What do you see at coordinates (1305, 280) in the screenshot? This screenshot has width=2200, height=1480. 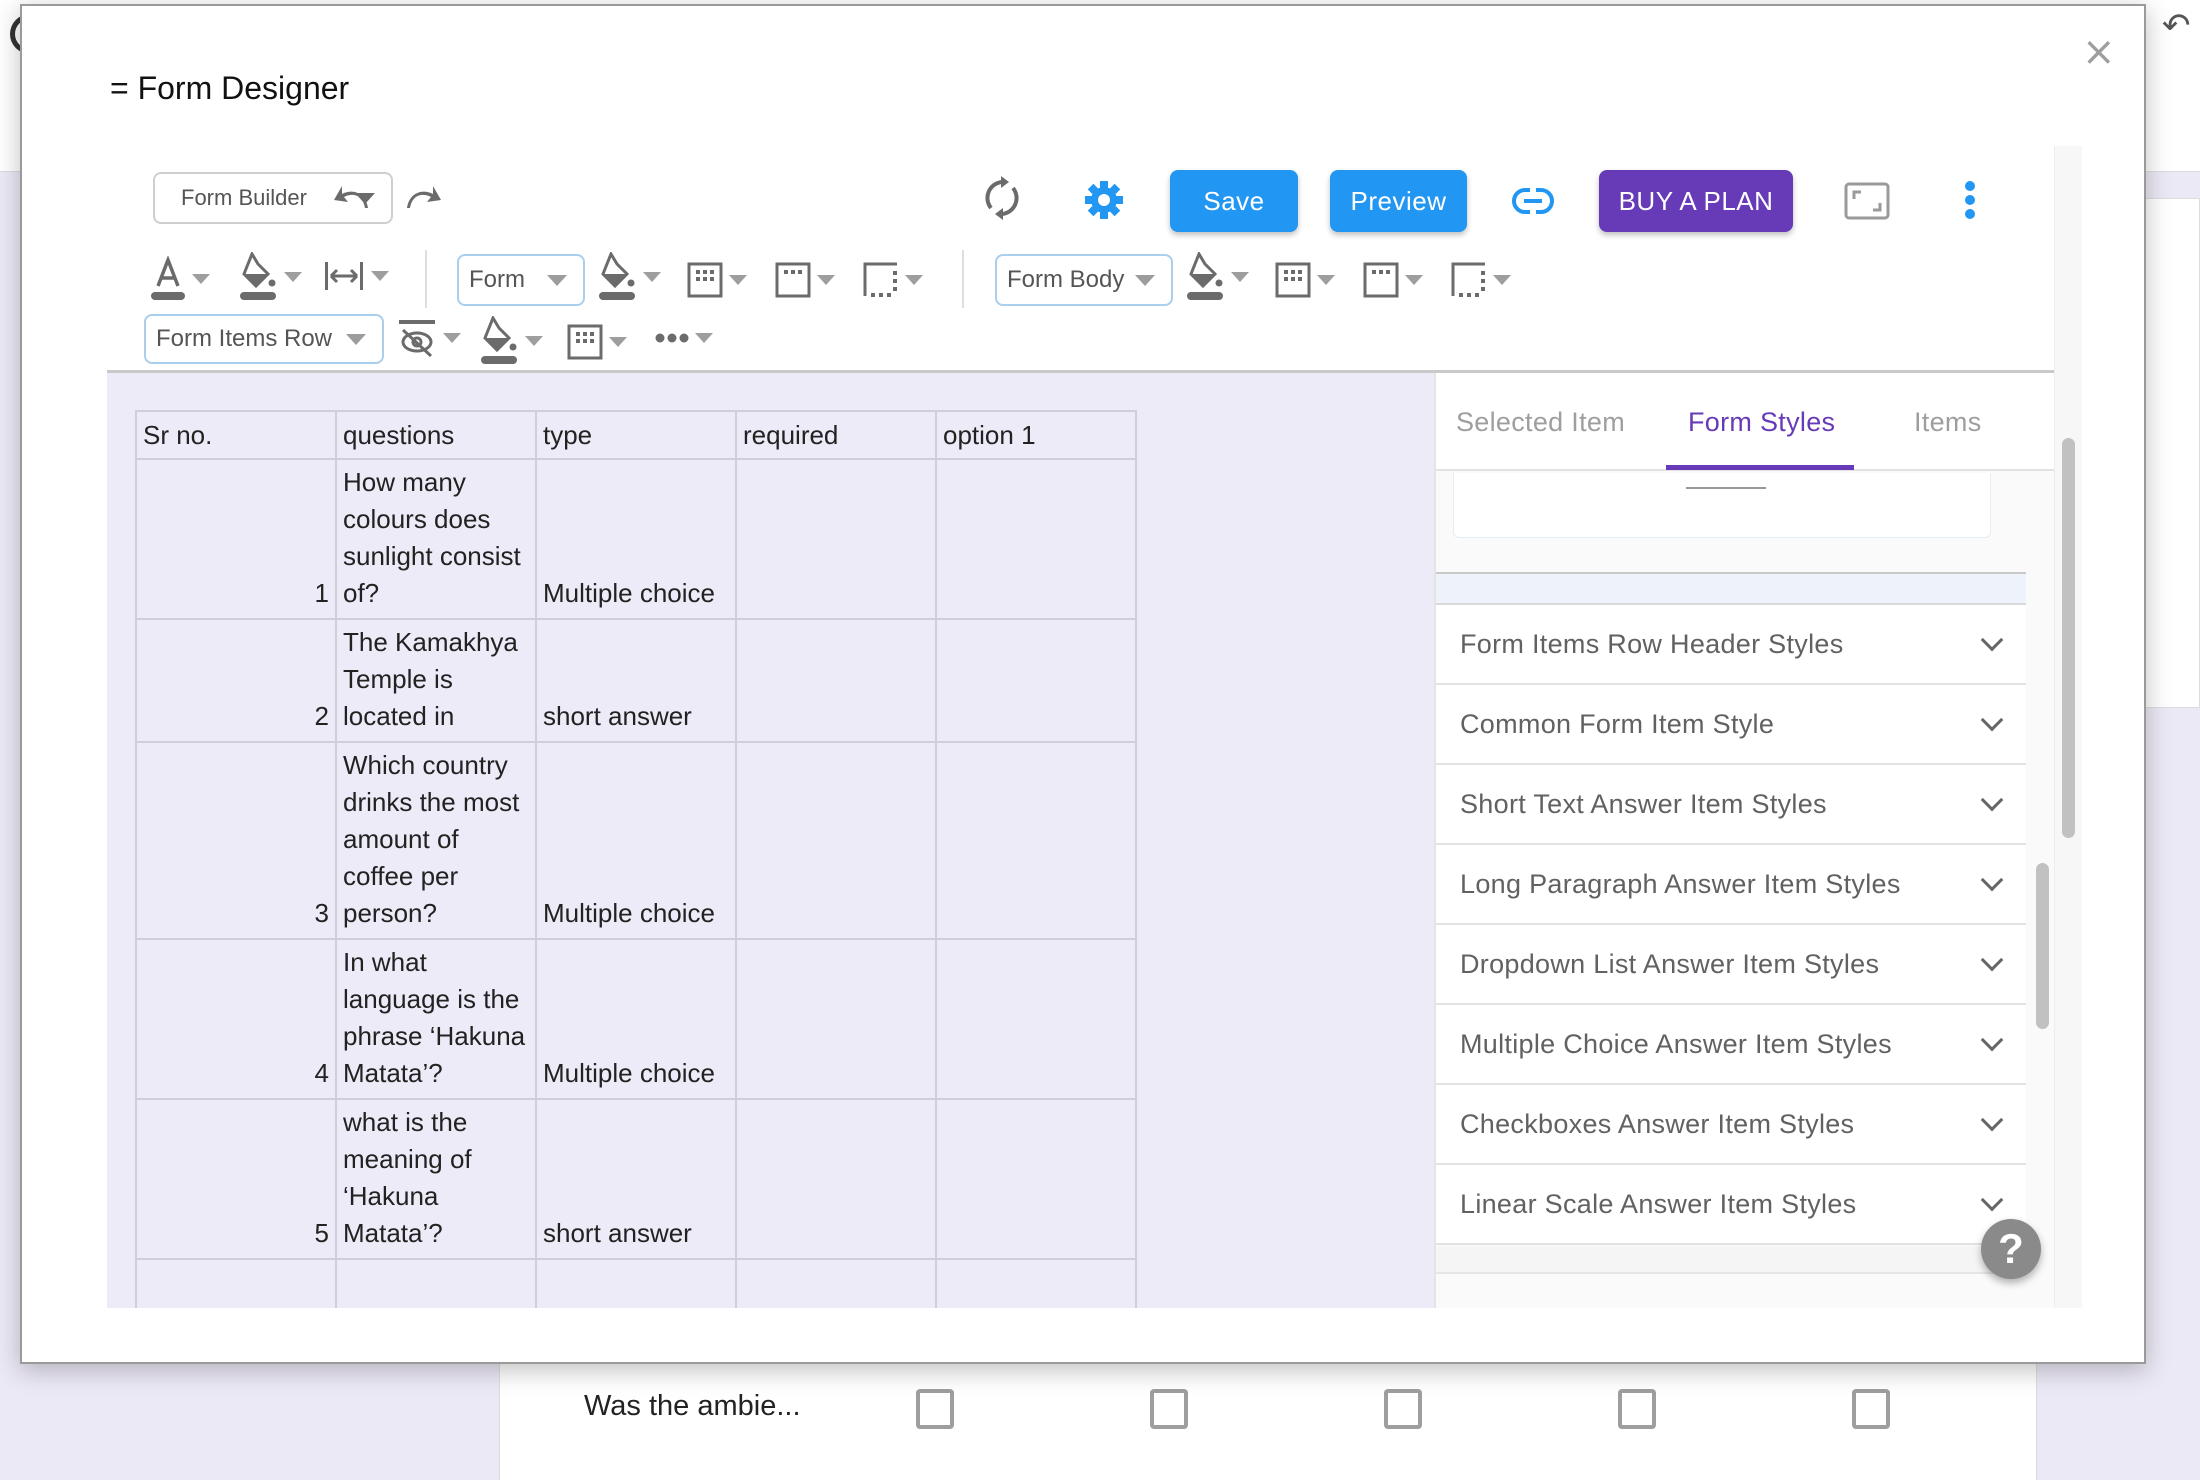 I see `body-padding-button` at bounding box center [1305, 280].